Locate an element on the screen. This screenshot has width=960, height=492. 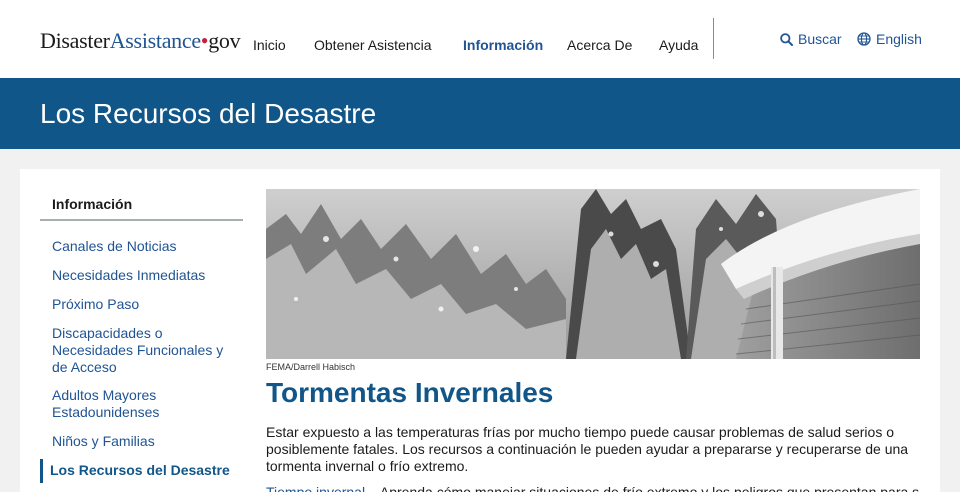
logo-part-2: Assistance is located at coordinates (155, 40).